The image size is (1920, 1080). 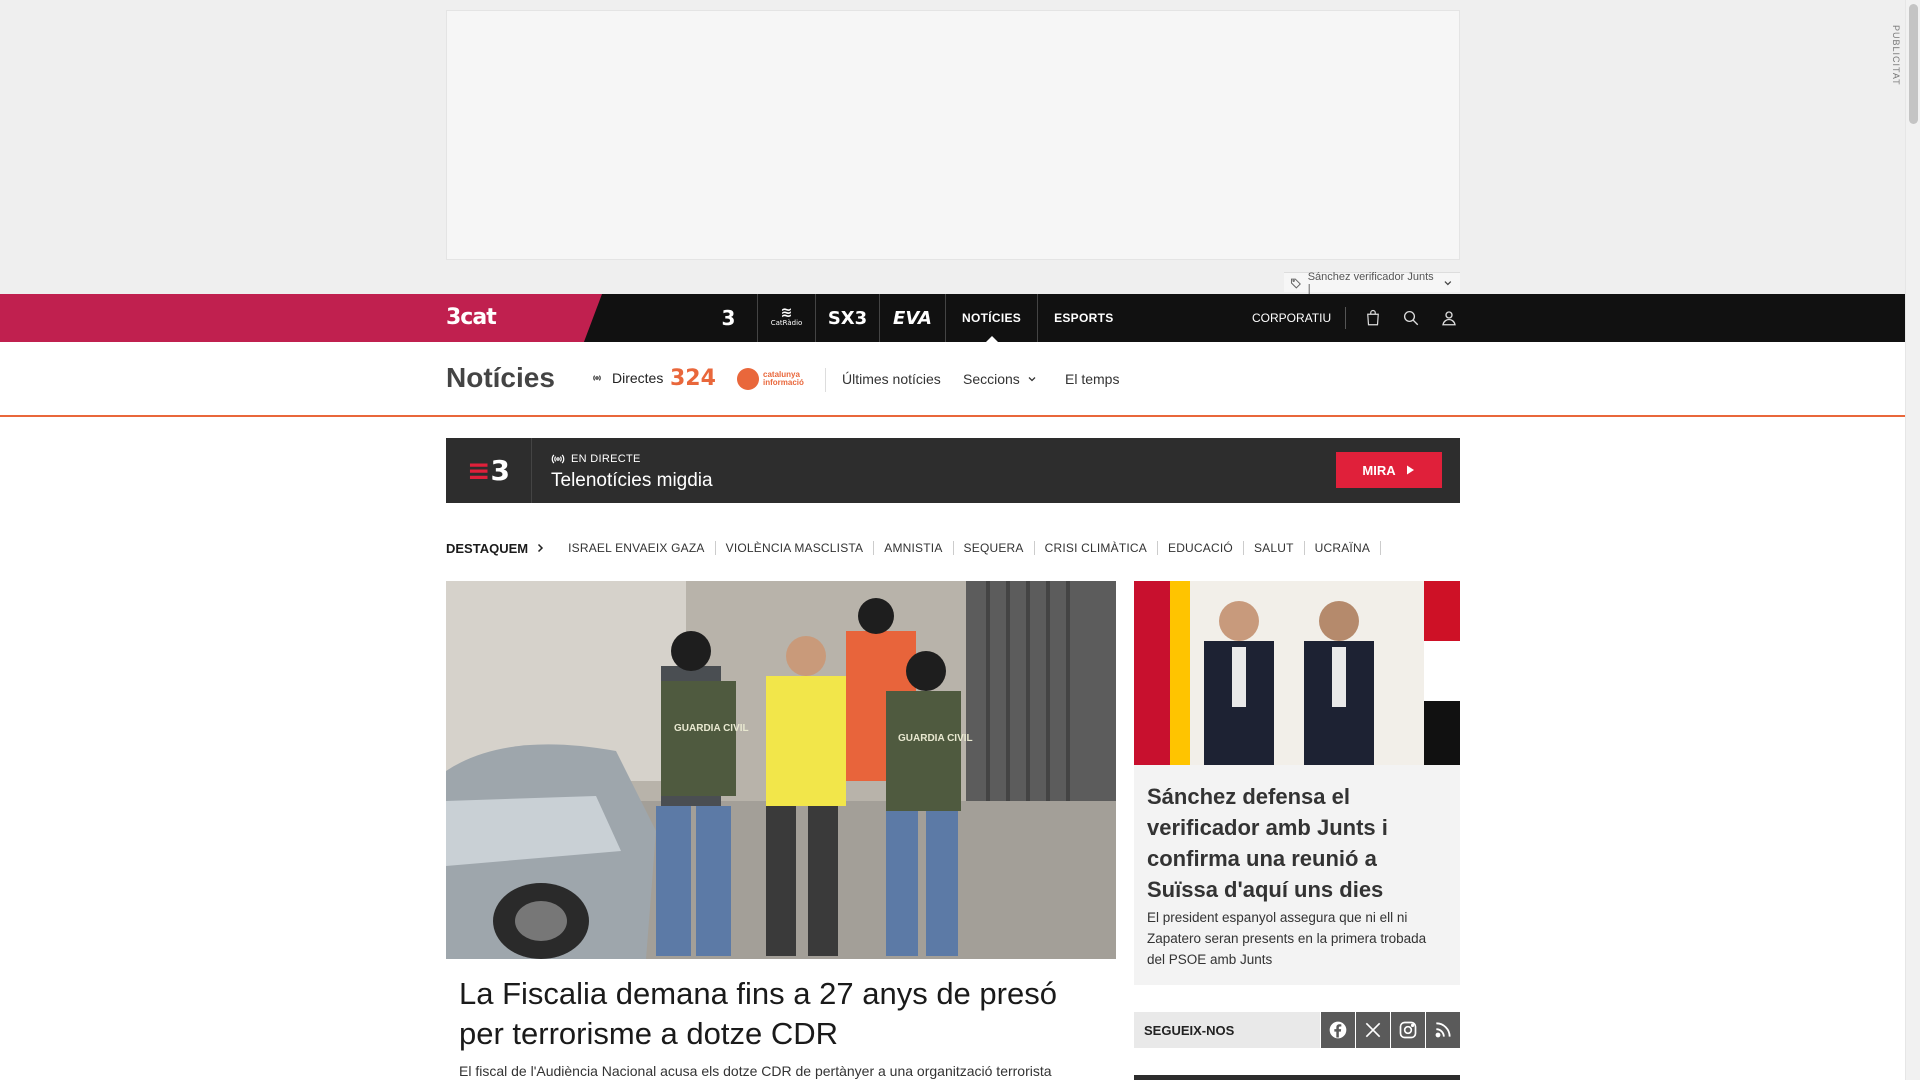 I want to click on x-link, so click(x=1372, y=1030).